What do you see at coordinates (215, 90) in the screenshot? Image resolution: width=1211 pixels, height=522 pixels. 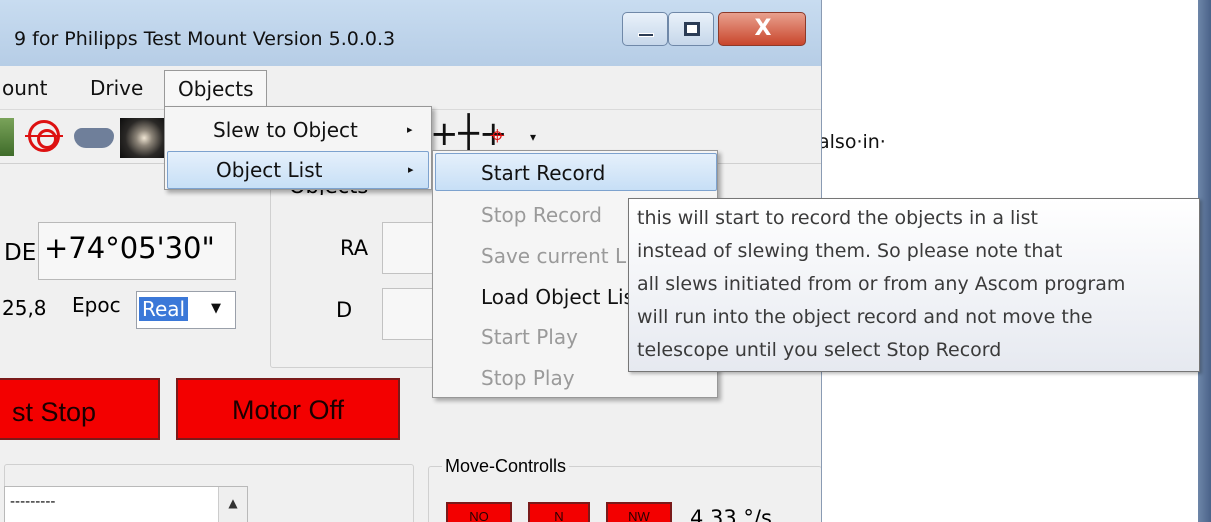 I see `menu-objects: Objects` at bounding box center [215, 90].